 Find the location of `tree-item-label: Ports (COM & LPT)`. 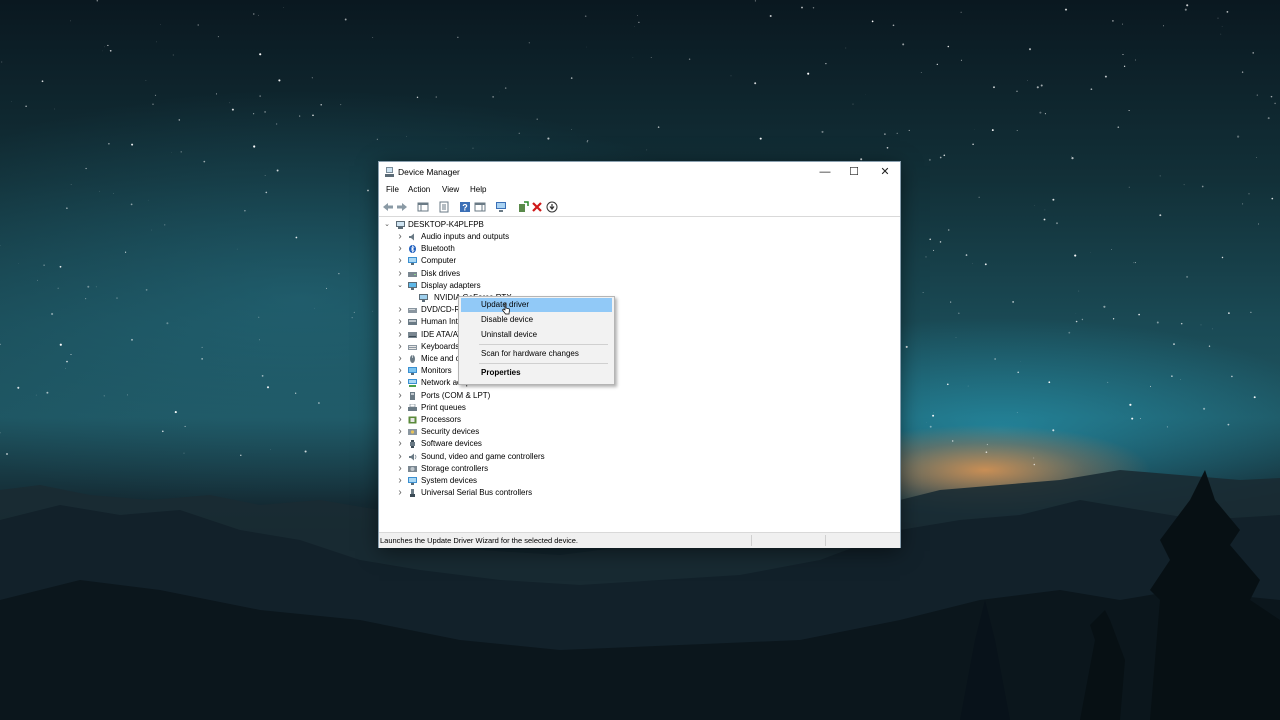

tree-item-label: Ports (COM & LPT) is located at coordinates (456, 395).